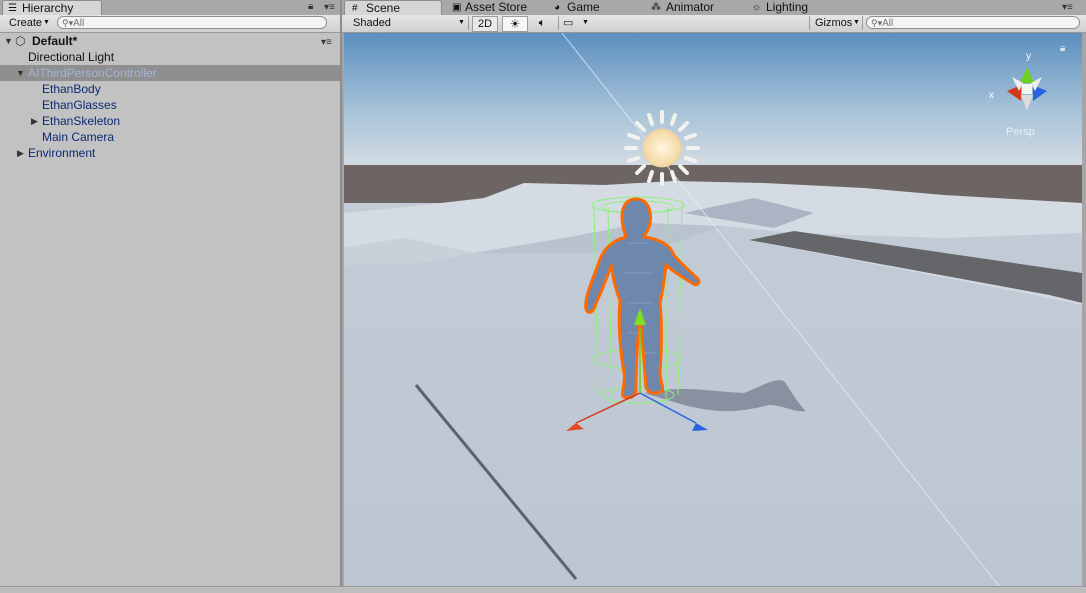 The image size is (1086, 593). I want to click on scene-search: ⚲▾, so click(973, 22).